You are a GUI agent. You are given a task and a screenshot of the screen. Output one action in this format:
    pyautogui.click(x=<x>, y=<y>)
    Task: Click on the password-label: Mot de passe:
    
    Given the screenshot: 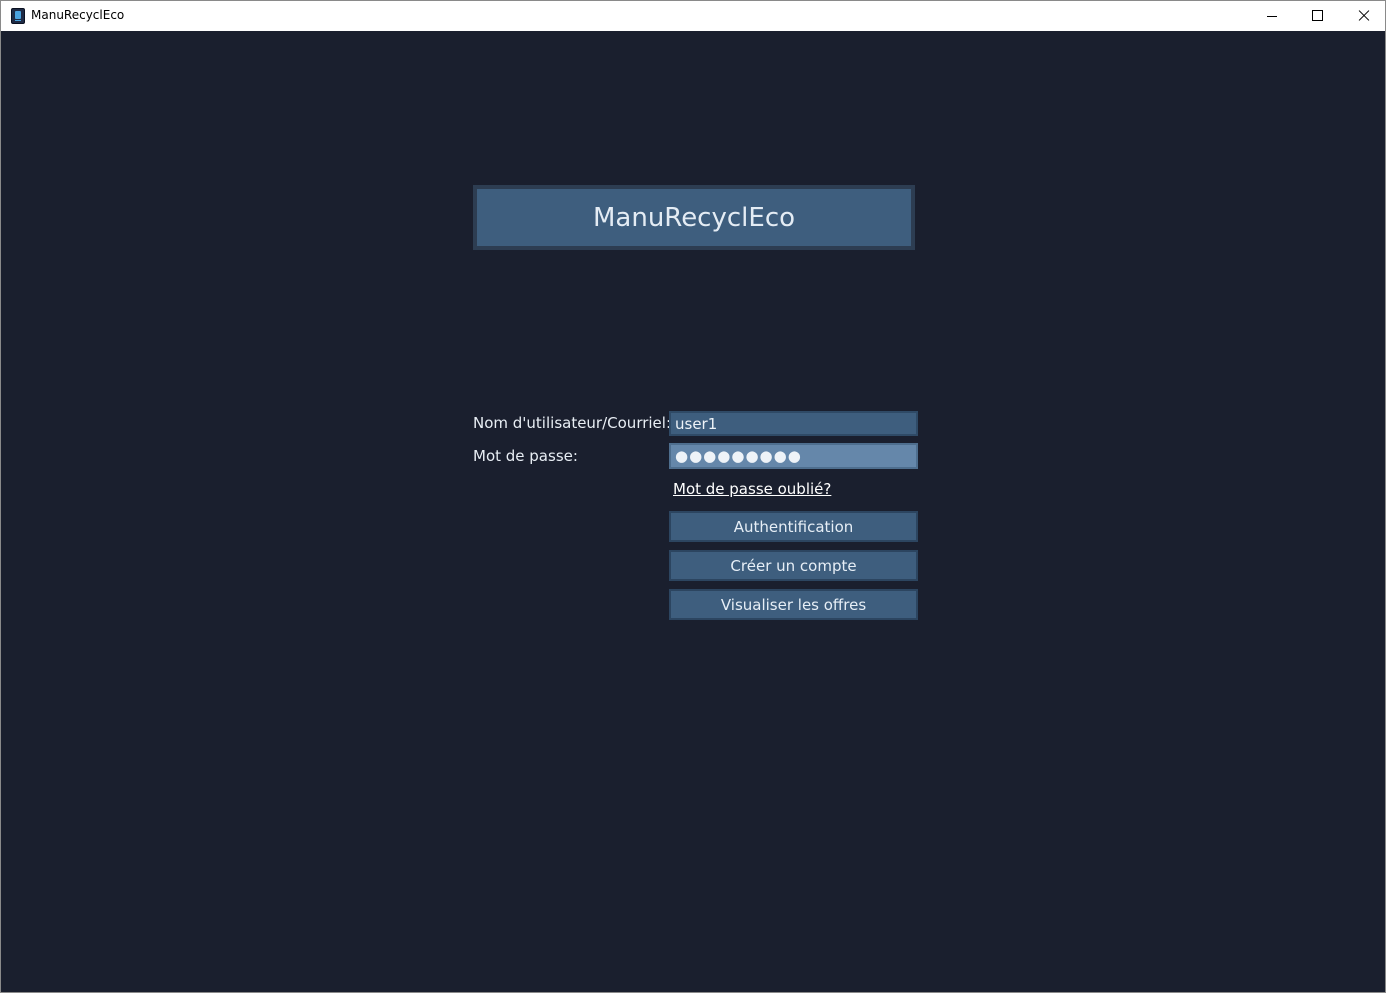 What is the action you would take?
    pyautogui.click(x=525, y=456)
    